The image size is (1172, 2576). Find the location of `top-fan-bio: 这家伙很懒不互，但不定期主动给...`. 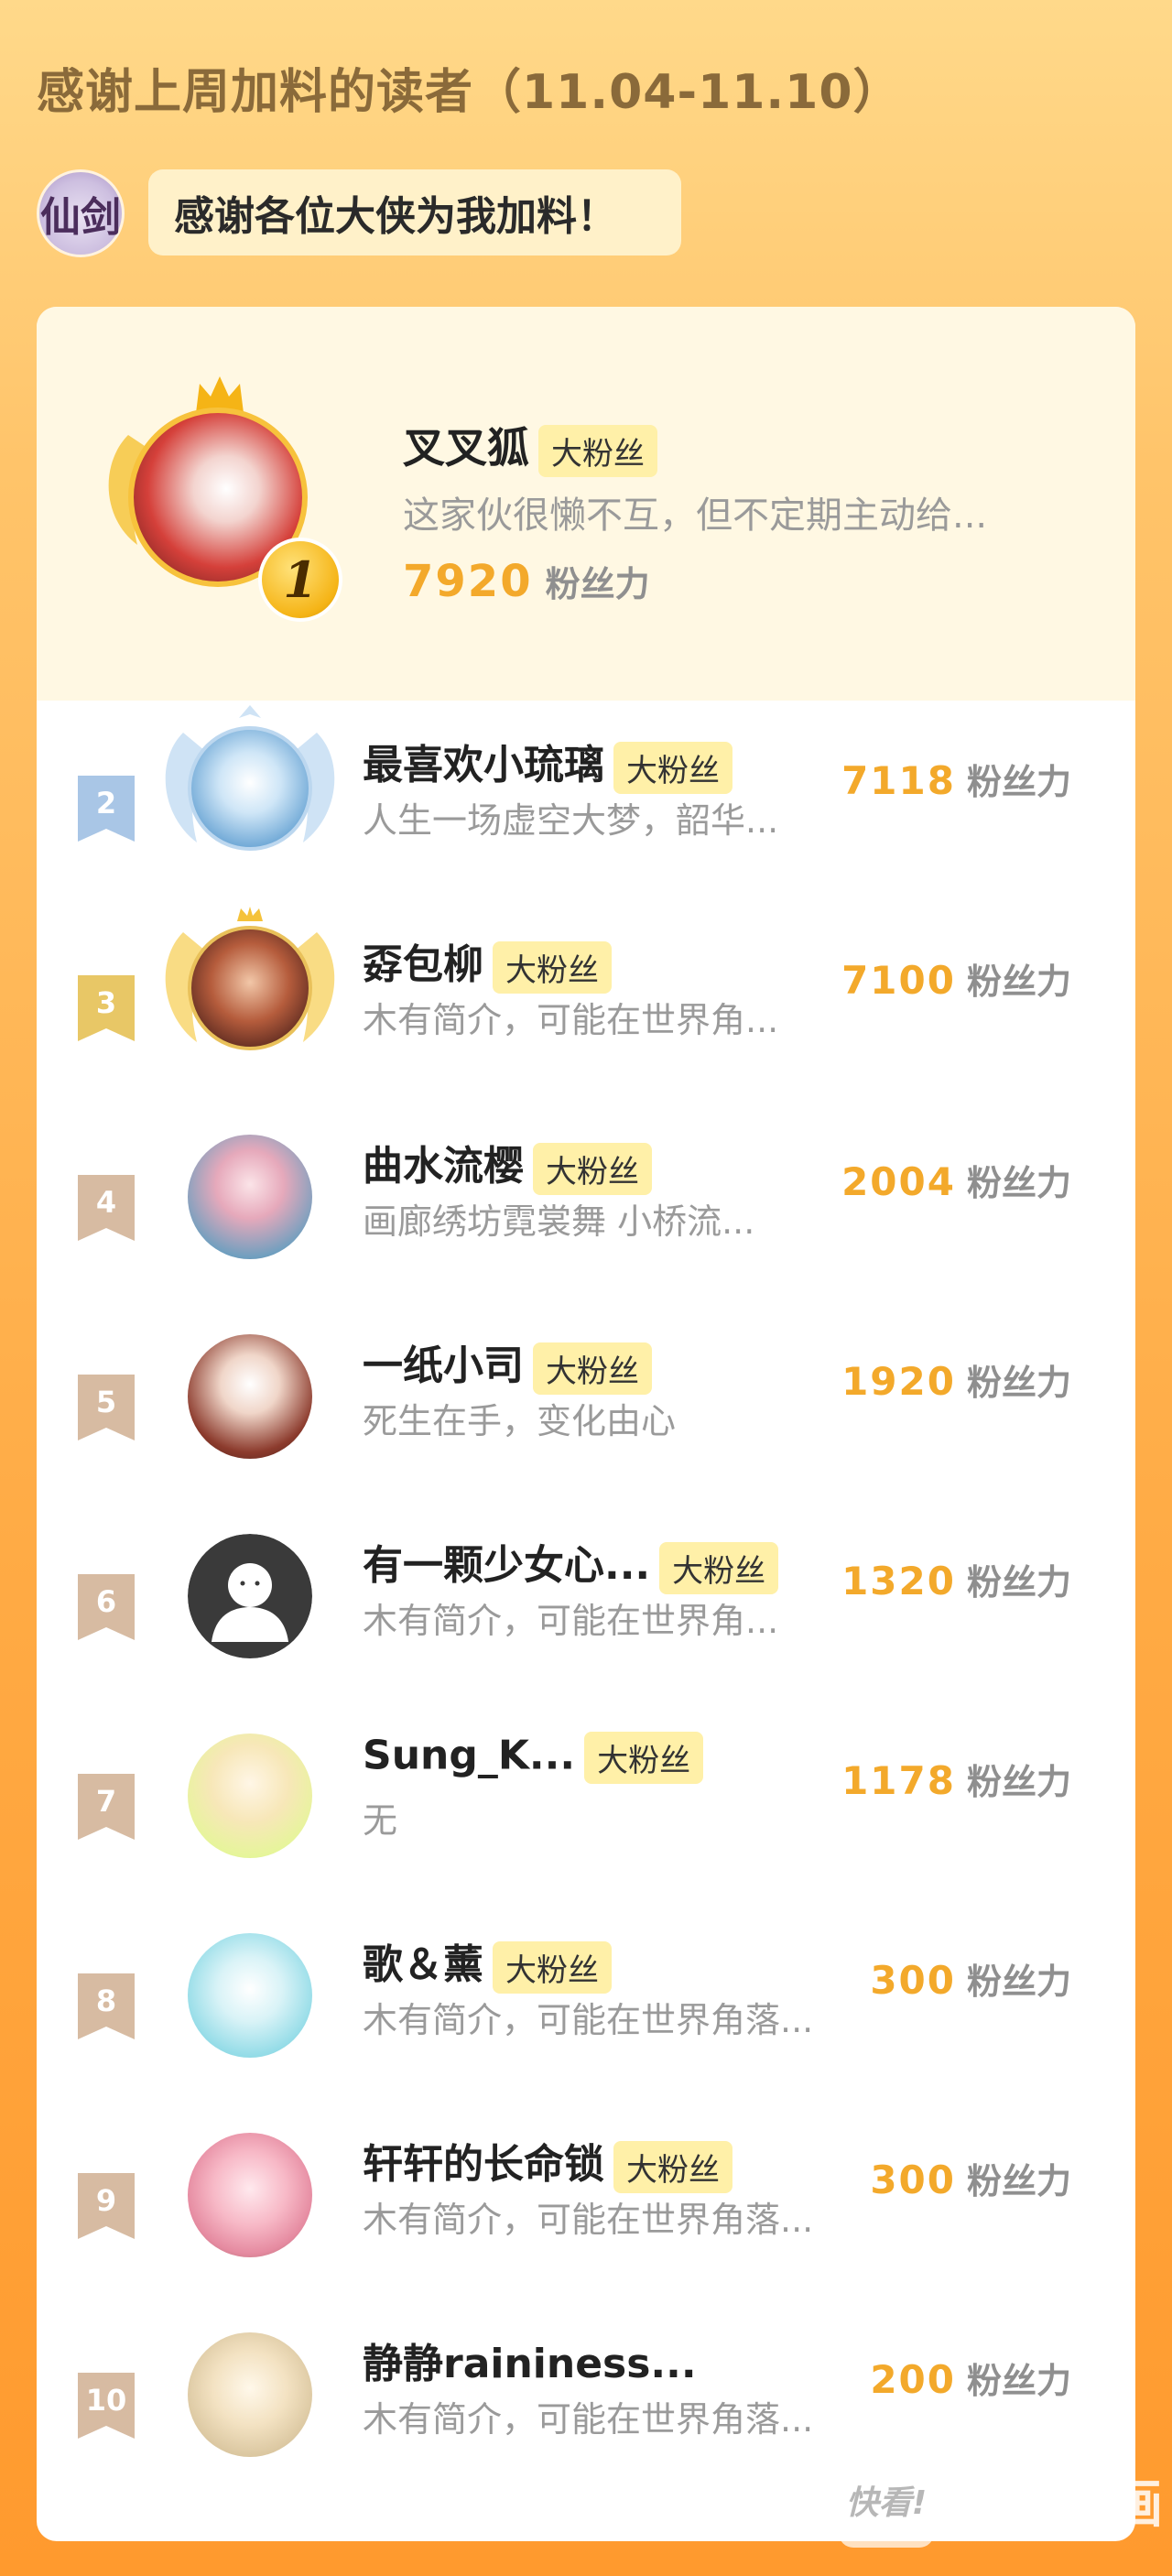

top-fan-bio: 这家伙很懒不互，但不定期主动给... is located at coordinates (696, 516).